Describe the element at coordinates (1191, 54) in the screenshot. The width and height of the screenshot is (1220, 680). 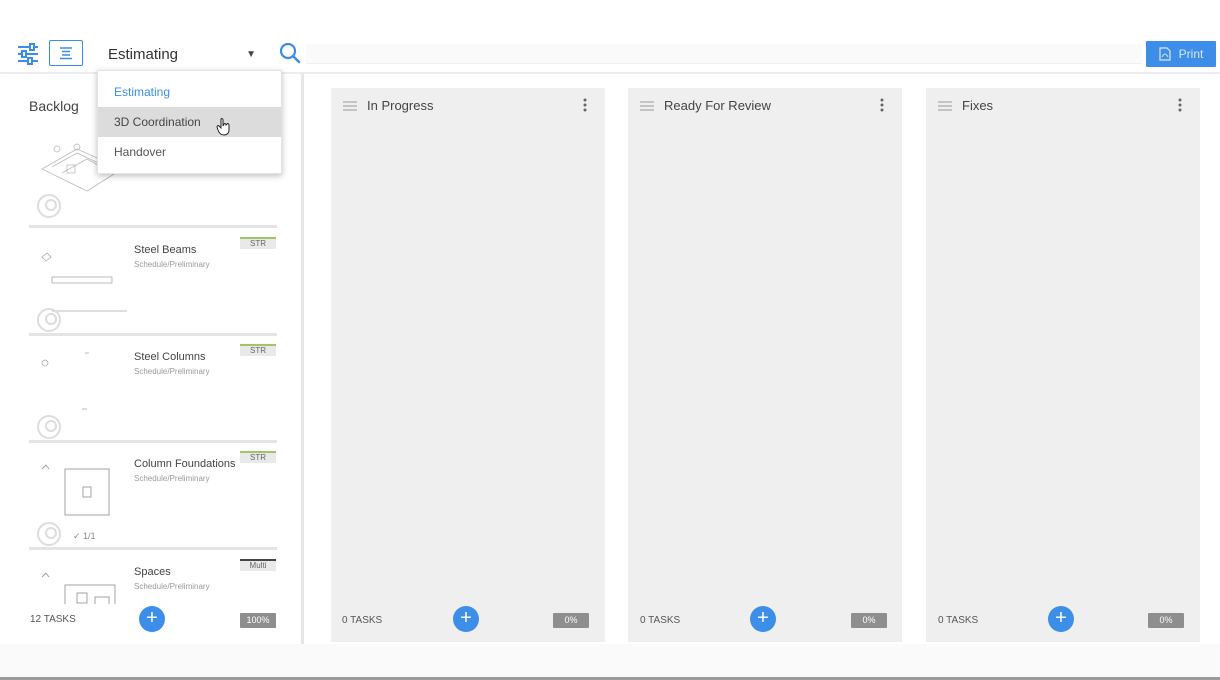
I see `print-label: Print` at that location.